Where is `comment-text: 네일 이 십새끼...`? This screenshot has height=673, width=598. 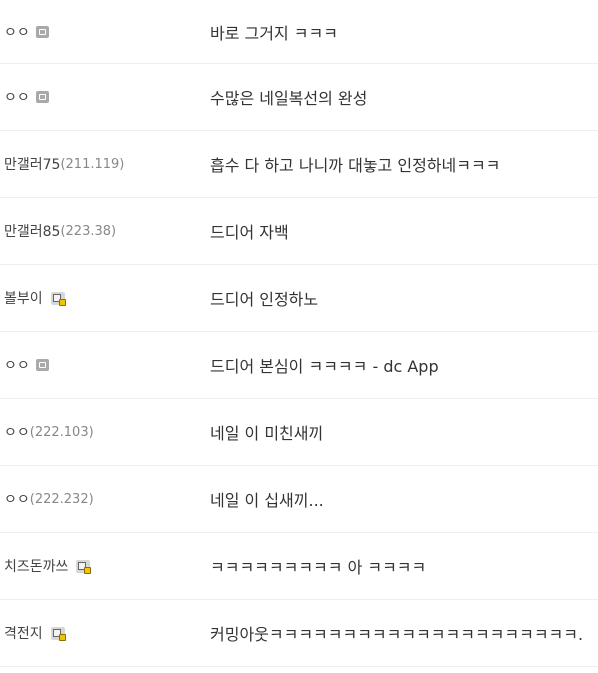 comment-text: 네일 이 십새끼... is located at coordinates (267, 500).